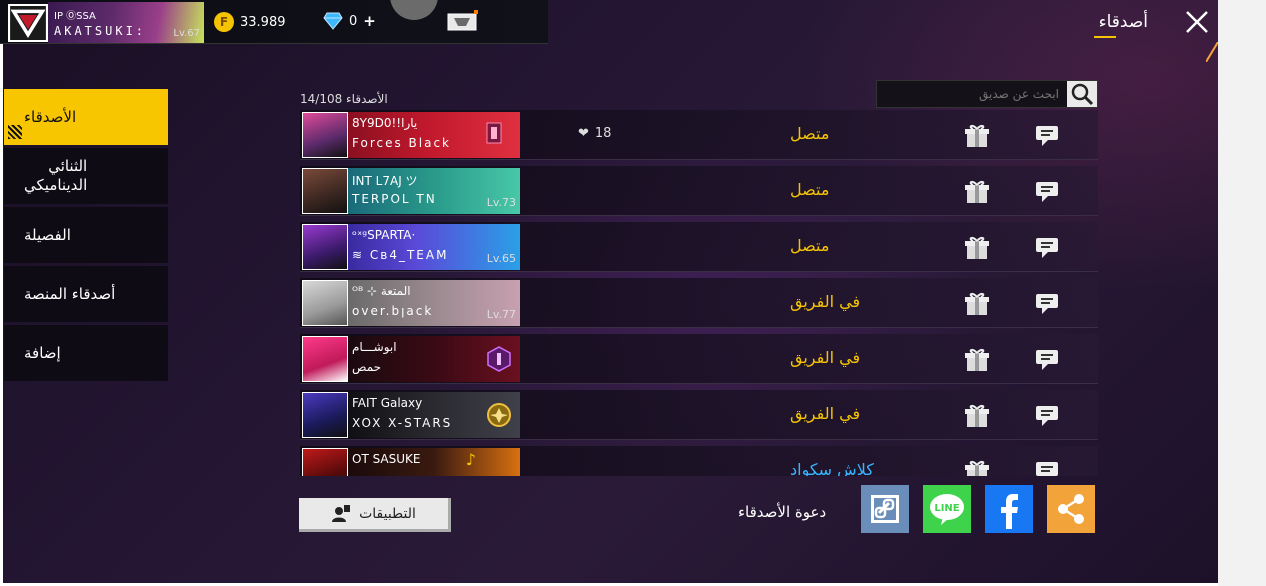 This screenshot has width=1266, height=586. What do you see at coordinates (501, 202) in the screenshot?
I see `friend-level: Lv.73` at bounding box center [501, 202].